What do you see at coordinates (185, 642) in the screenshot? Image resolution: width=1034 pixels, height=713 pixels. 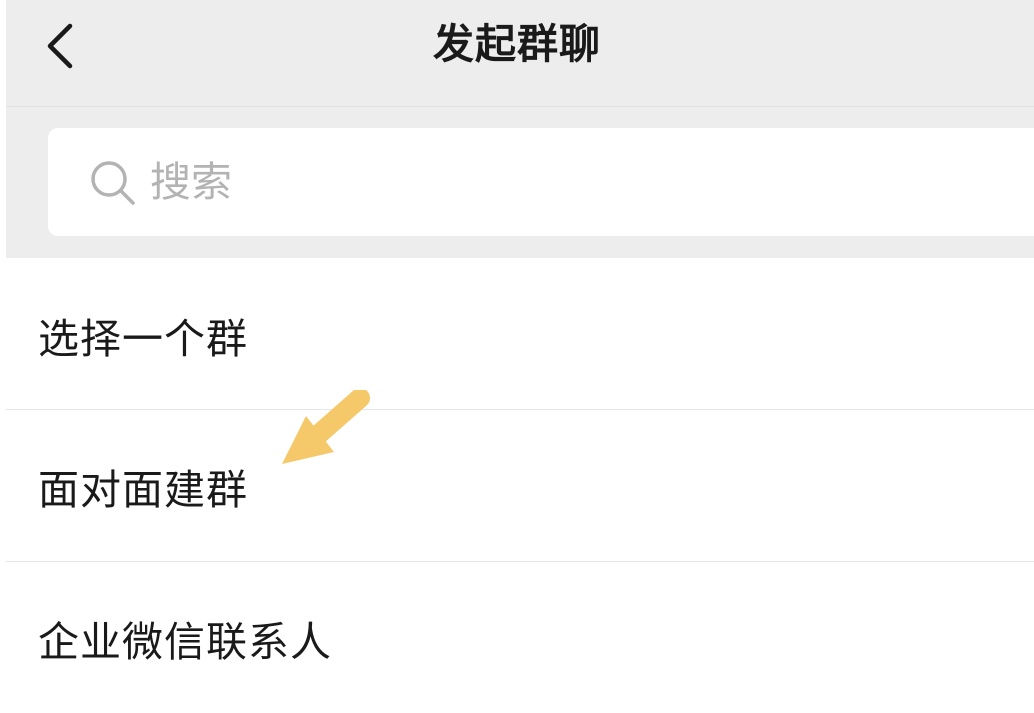 I see `list-item-label: 企业微信联系人` at bounding box center [185, 642].